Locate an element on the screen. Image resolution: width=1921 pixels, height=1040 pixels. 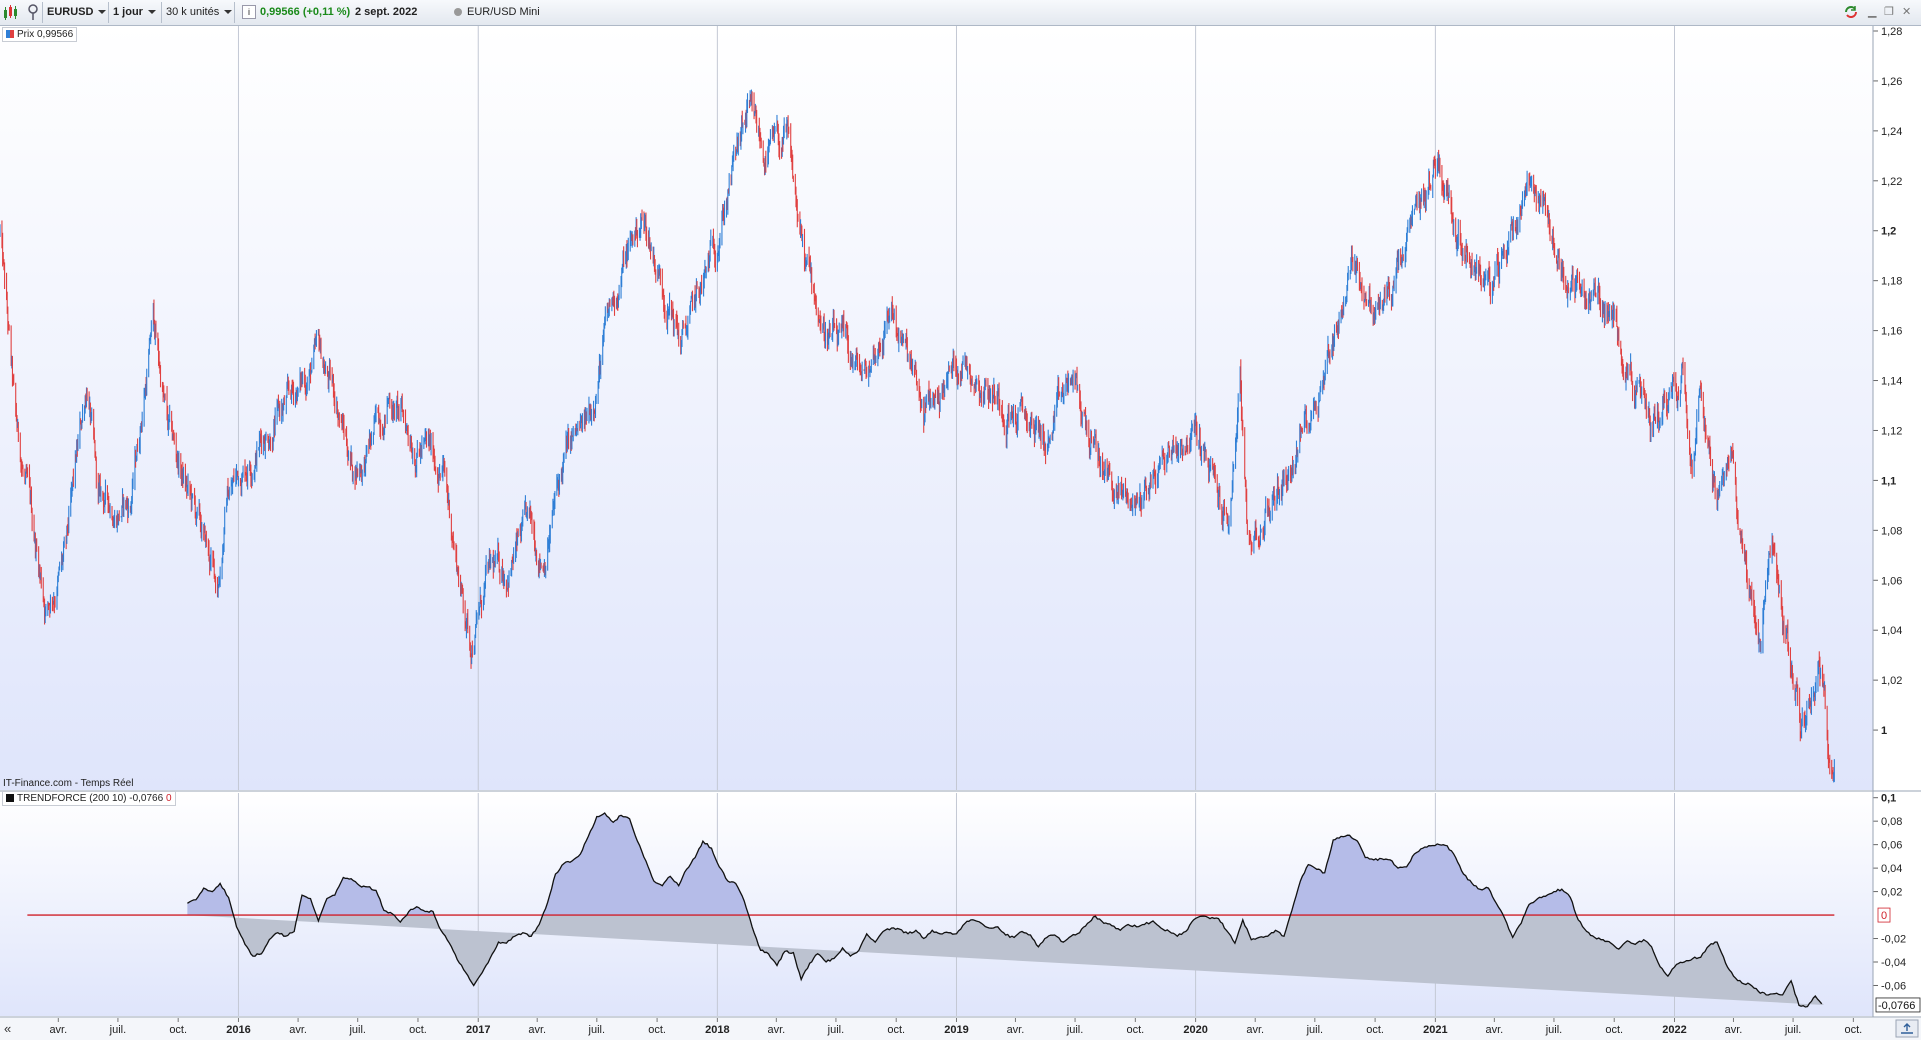
indicator-axis-label: 0,04 is located at coordinates (1891, 869).